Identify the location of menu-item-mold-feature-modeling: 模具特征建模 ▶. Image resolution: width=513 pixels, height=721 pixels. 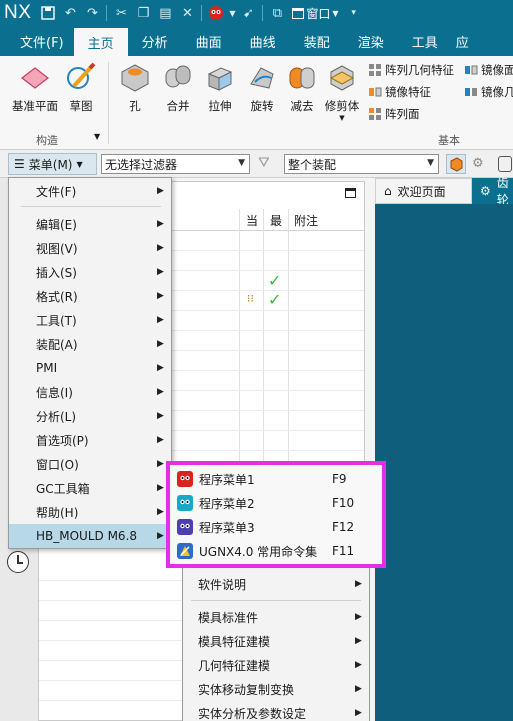
(276, 641).